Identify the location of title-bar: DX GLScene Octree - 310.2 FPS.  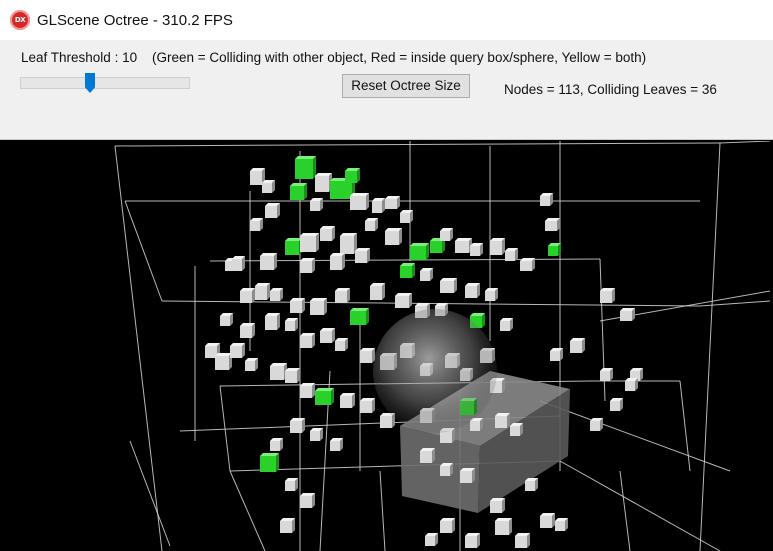
(386, 20).